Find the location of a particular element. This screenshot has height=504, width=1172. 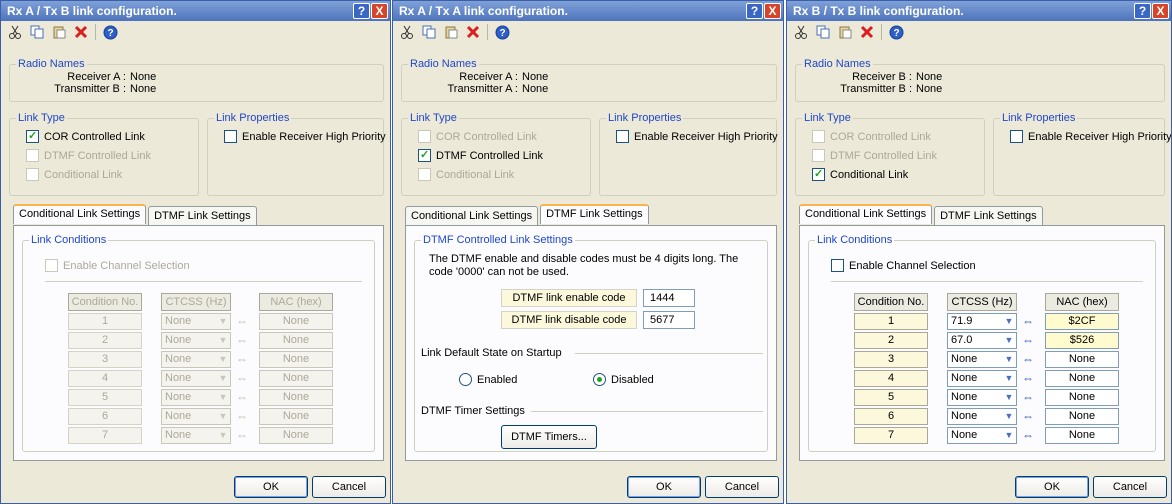

conditional-link-checkbox: ✓ is located at coordinates (818, 174).